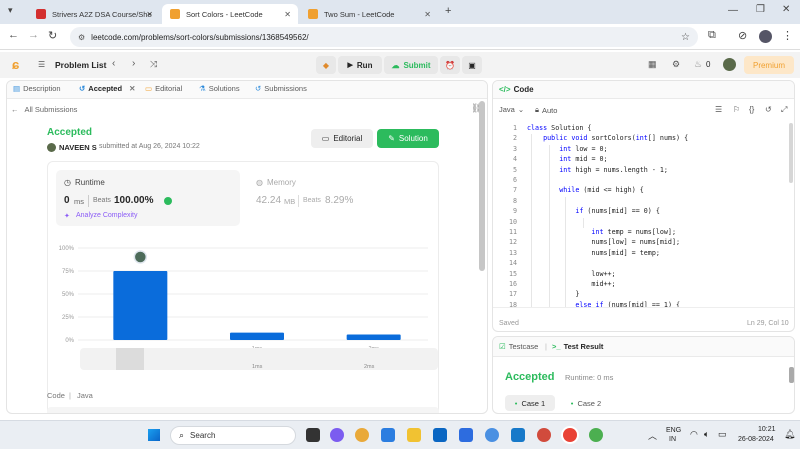 The width and height of the screenshot is (800, 449). I want to click on language-indicator: ENG, so click(673, 430).